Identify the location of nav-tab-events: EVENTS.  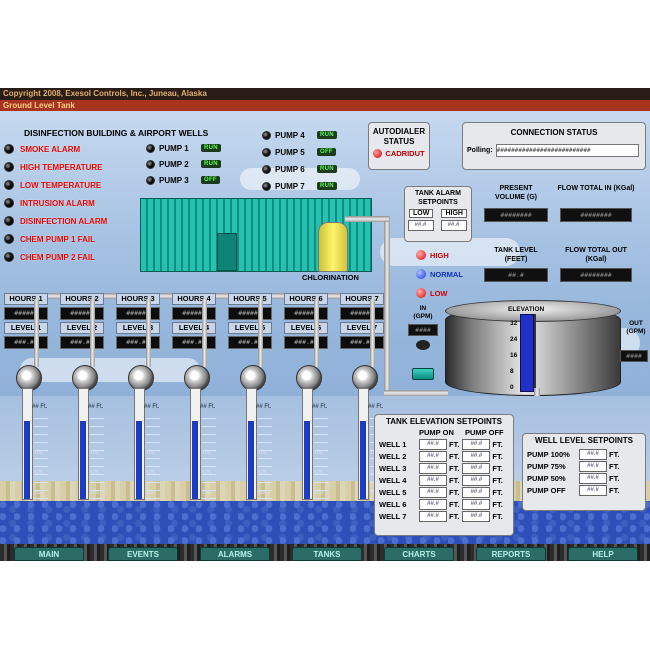
(143, 554).